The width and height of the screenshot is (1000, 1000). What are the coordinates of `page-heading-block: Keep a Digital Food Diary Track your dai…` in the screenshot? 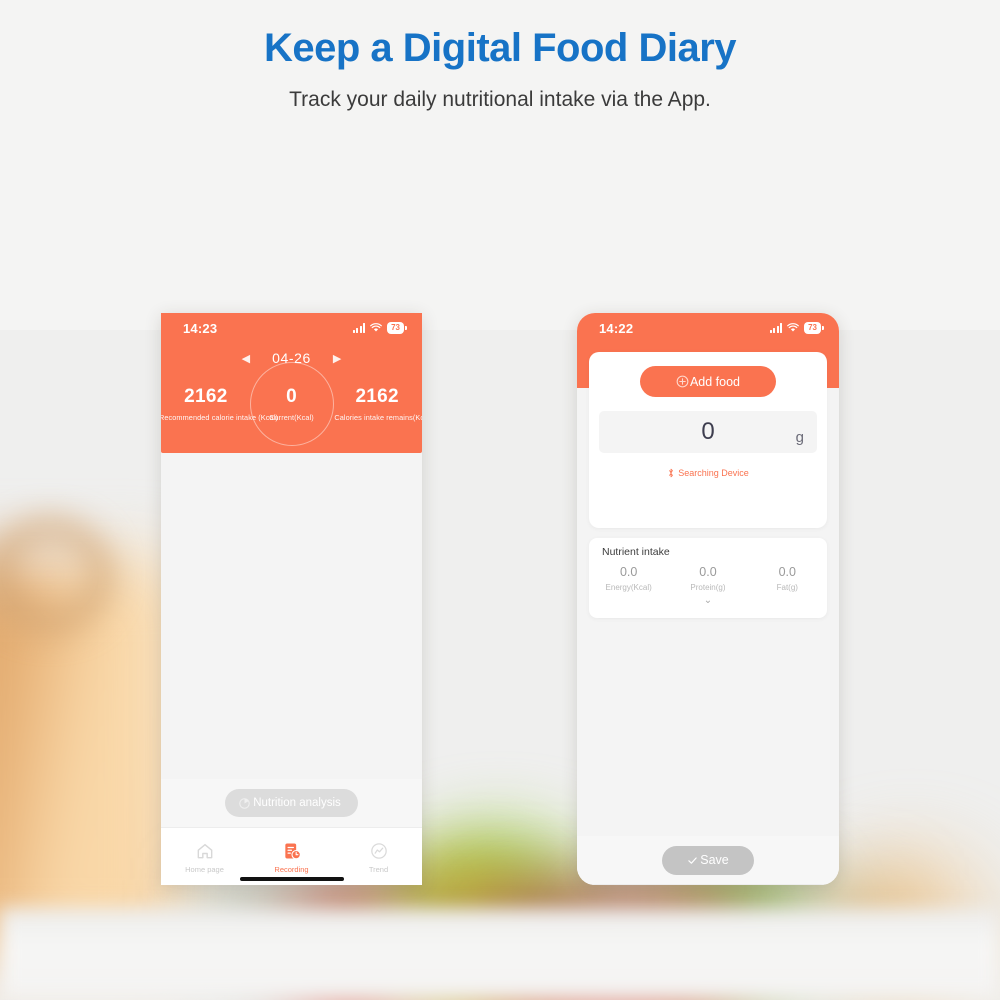 It's located at (500, 69).